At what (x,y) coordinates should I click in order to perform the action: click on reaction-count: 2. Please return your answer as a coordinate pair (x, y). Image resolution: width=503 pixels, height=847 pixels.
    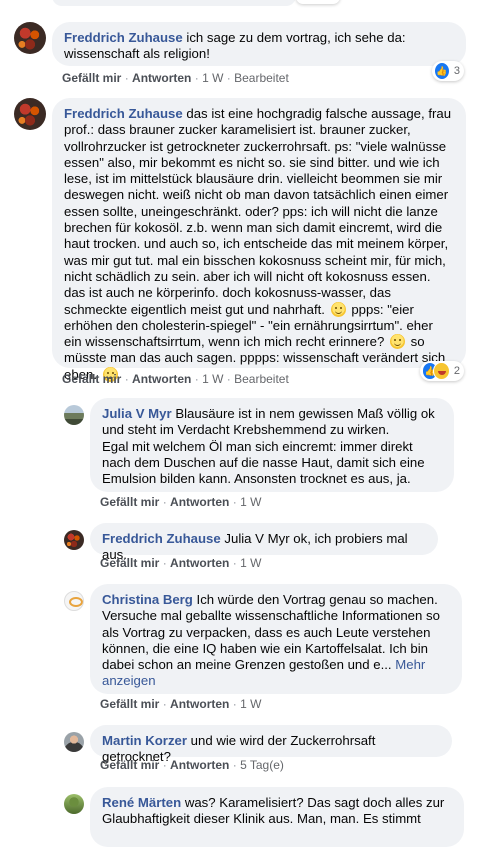
    Looking at the image, I should click on (456, 371).